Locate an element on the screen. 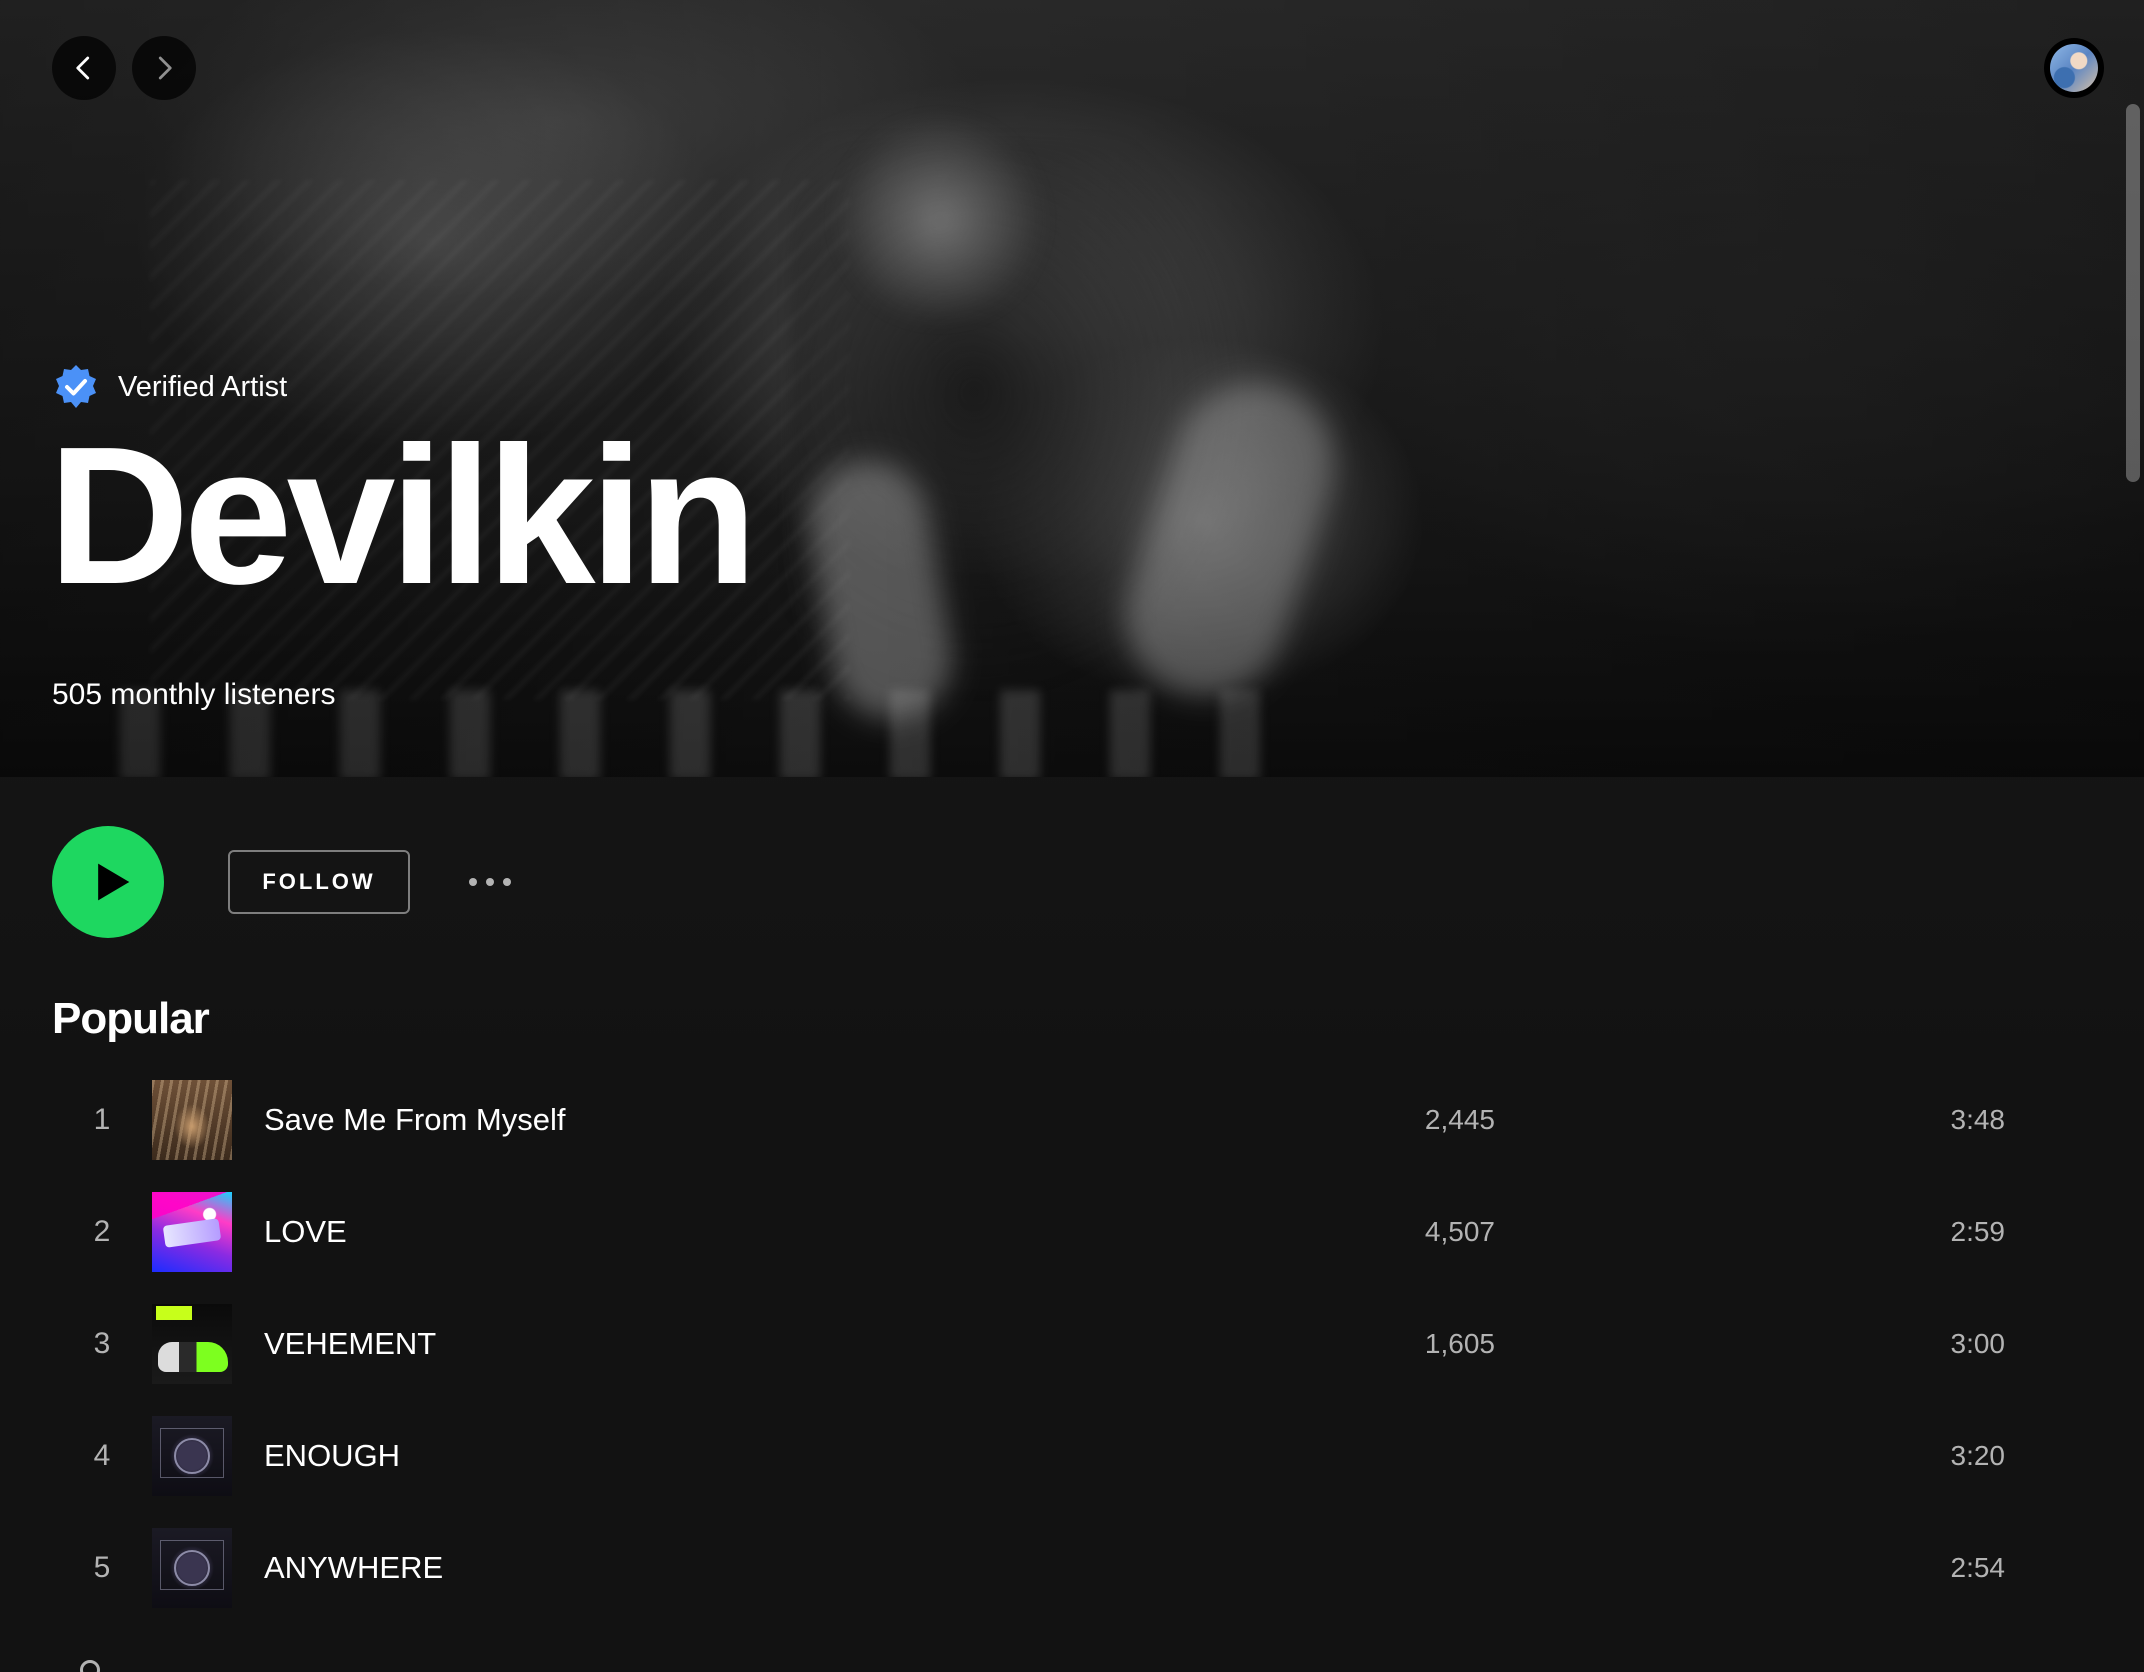 This screenshot has height=1672, width=2144. partial-icon is located at coordinates (90, 1666).